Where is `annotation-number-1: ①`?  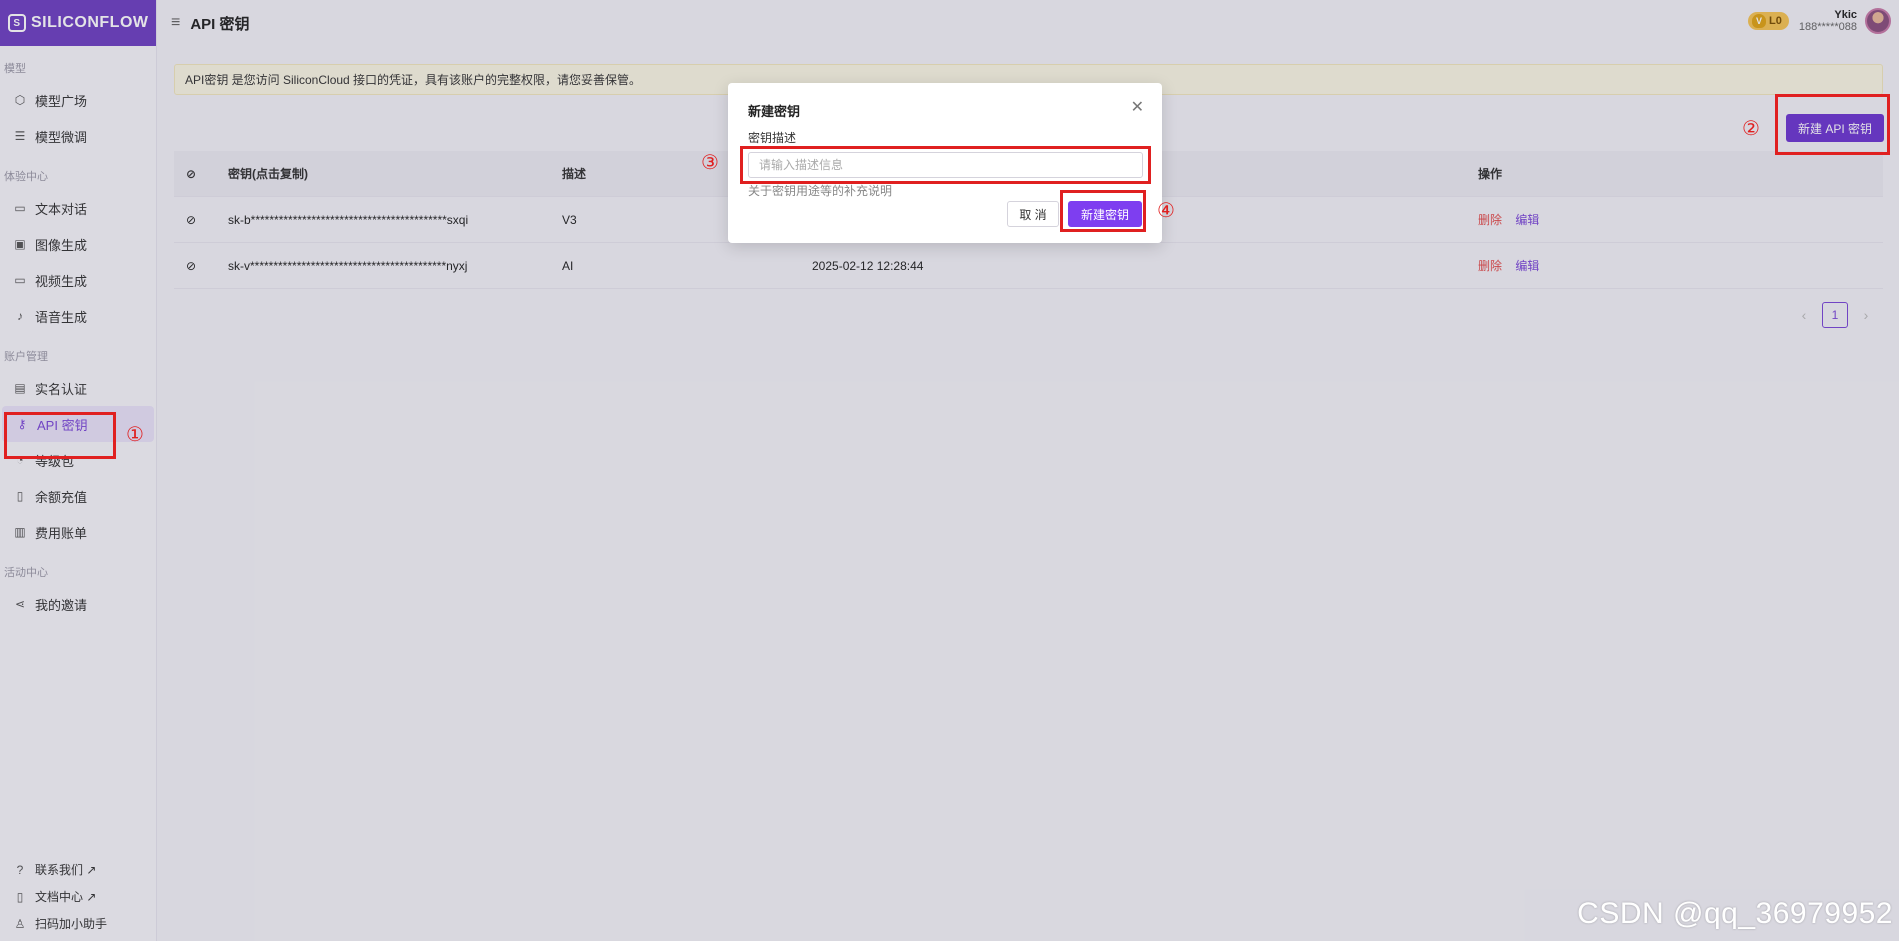 annotation-number-1: ① is located at coordinates (135, 434).